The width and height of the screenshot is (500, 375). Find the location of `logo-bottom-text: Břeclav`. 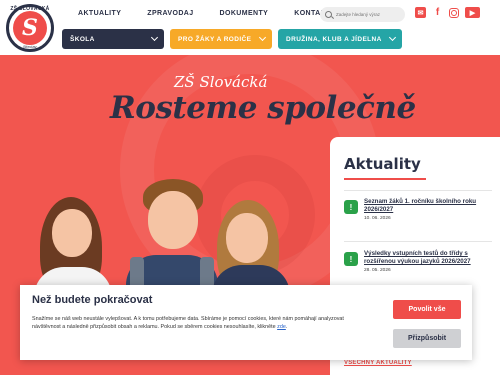

logo-bottom-text: Břeclav is located at coordinates (30, 46).